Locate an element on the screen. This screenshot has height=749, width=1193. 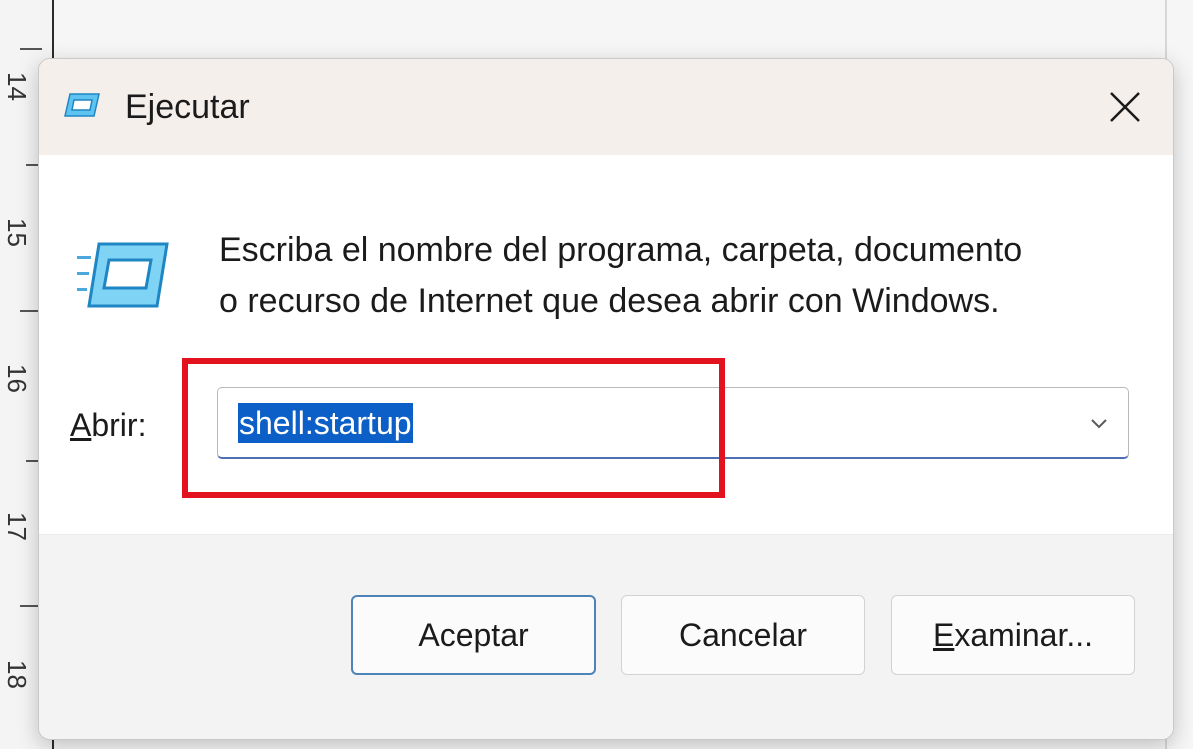
ruler-tick is located at coordinates (31, 49).